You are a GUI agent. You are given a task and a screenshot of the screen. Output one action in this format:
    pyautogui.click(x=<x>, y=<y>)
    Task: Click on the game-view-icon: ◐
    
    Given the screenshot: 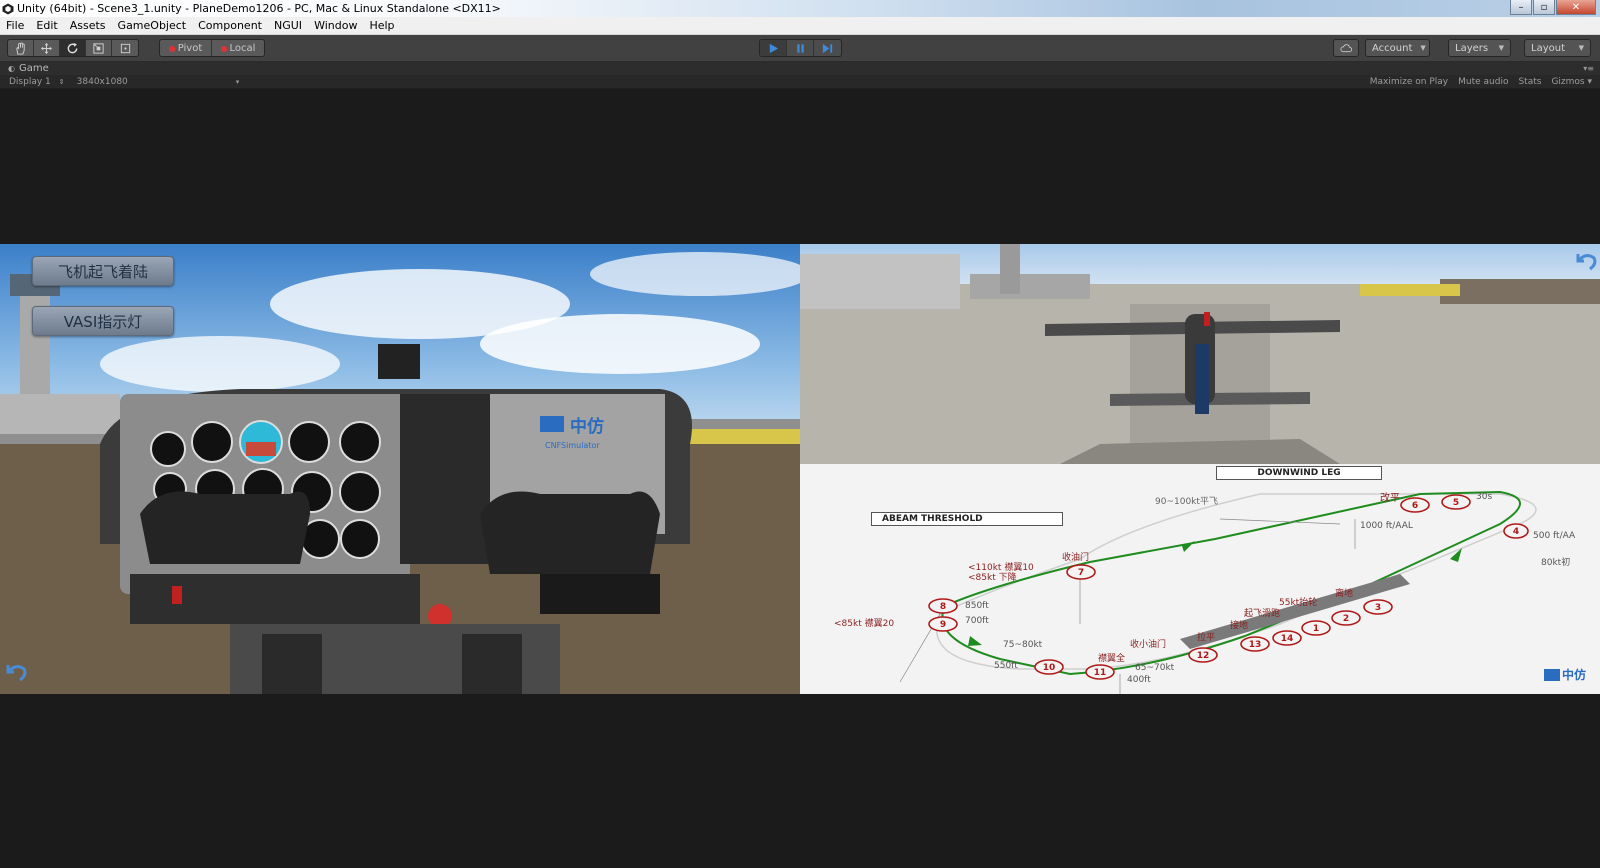 What is the action you would take?
    pyautogui.click(x=11, y=68)
    